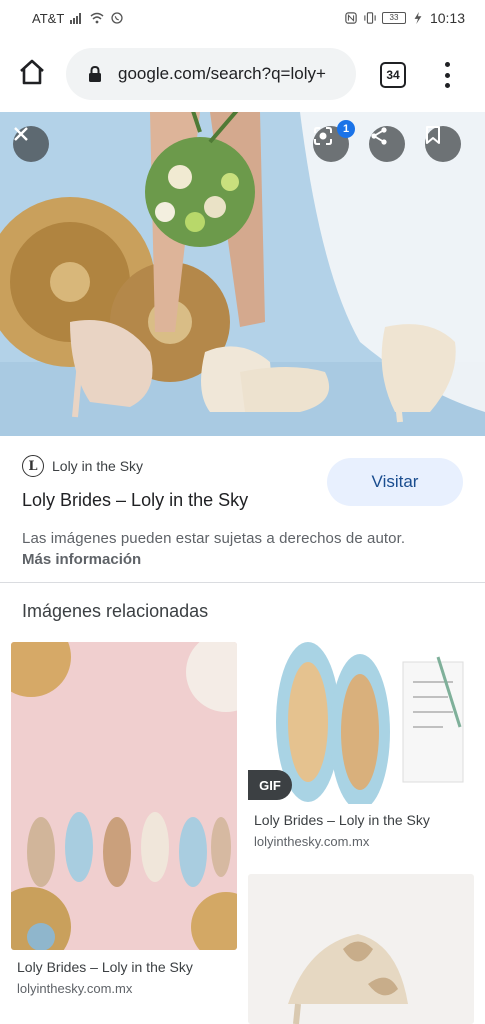 The height and width of the screenshot is (1024, 485). What do you see at coordinates (334, 141) in the screenshot?
I see `lens-button: 1` at bounding box center [334, 141].